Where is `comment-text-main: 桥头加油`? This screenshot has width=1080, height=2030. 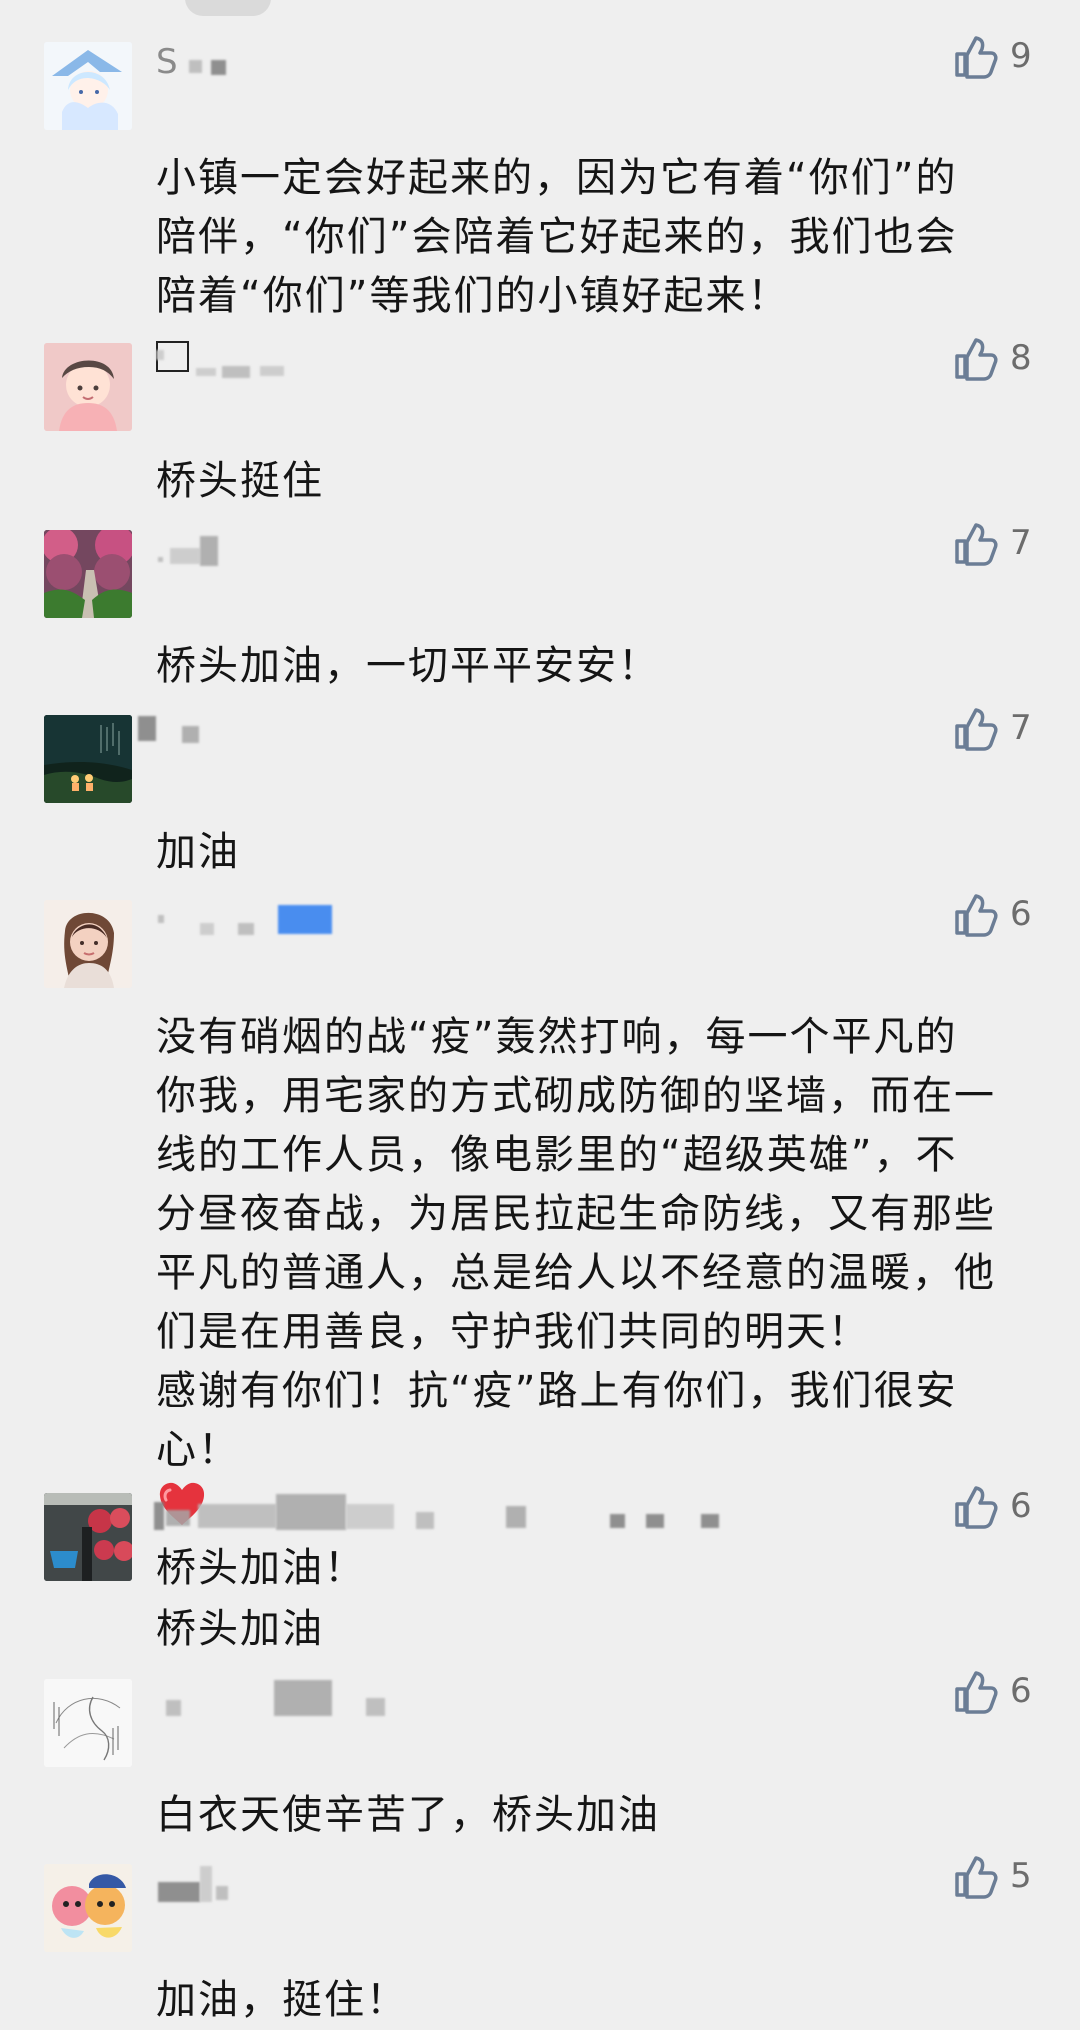
comment-text-main: 桥头加油 is located at coordinates (240, 1629).